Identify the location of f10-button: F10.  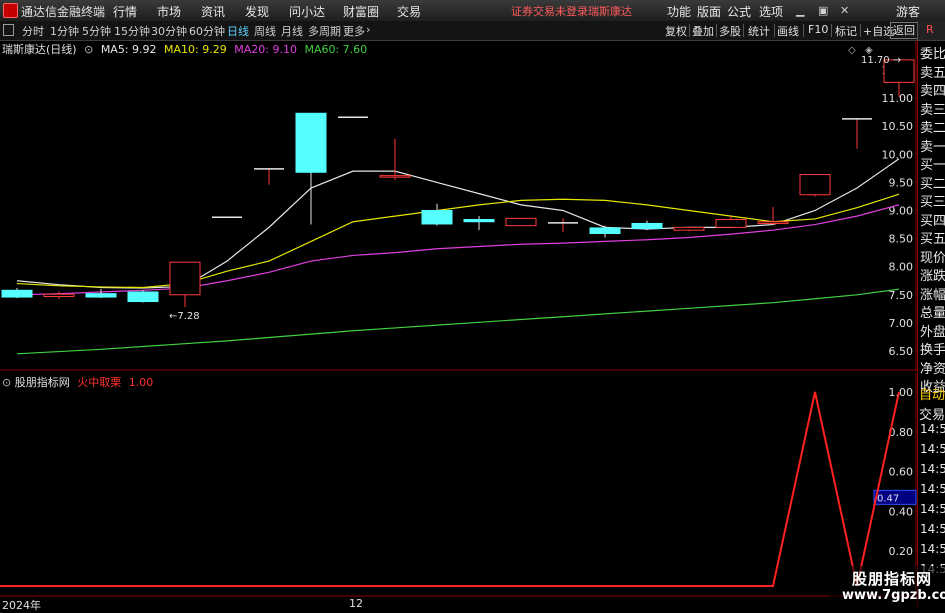
(818, 29).